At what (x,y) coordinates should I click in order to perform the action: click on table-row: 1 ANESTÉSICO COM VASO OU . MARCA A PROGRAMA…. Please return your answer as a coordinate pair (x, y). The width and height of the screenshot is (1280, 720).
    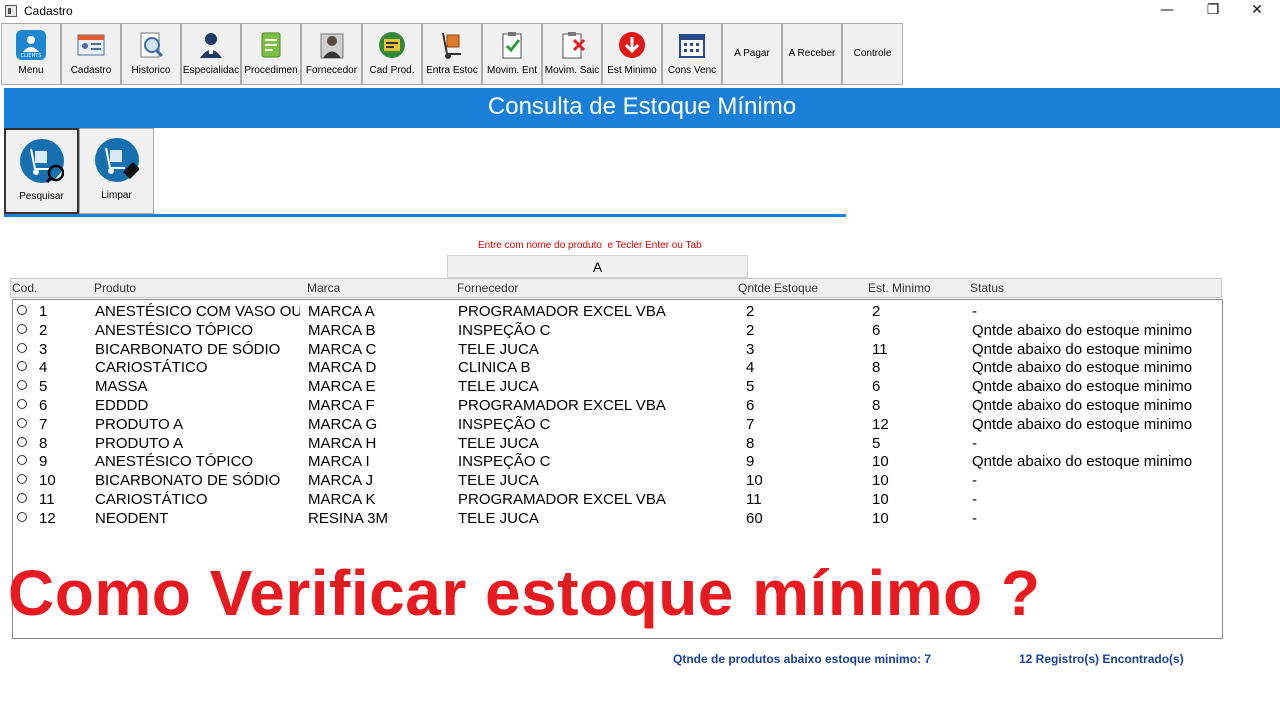
    Looking at the image, I should click on (617, 311).